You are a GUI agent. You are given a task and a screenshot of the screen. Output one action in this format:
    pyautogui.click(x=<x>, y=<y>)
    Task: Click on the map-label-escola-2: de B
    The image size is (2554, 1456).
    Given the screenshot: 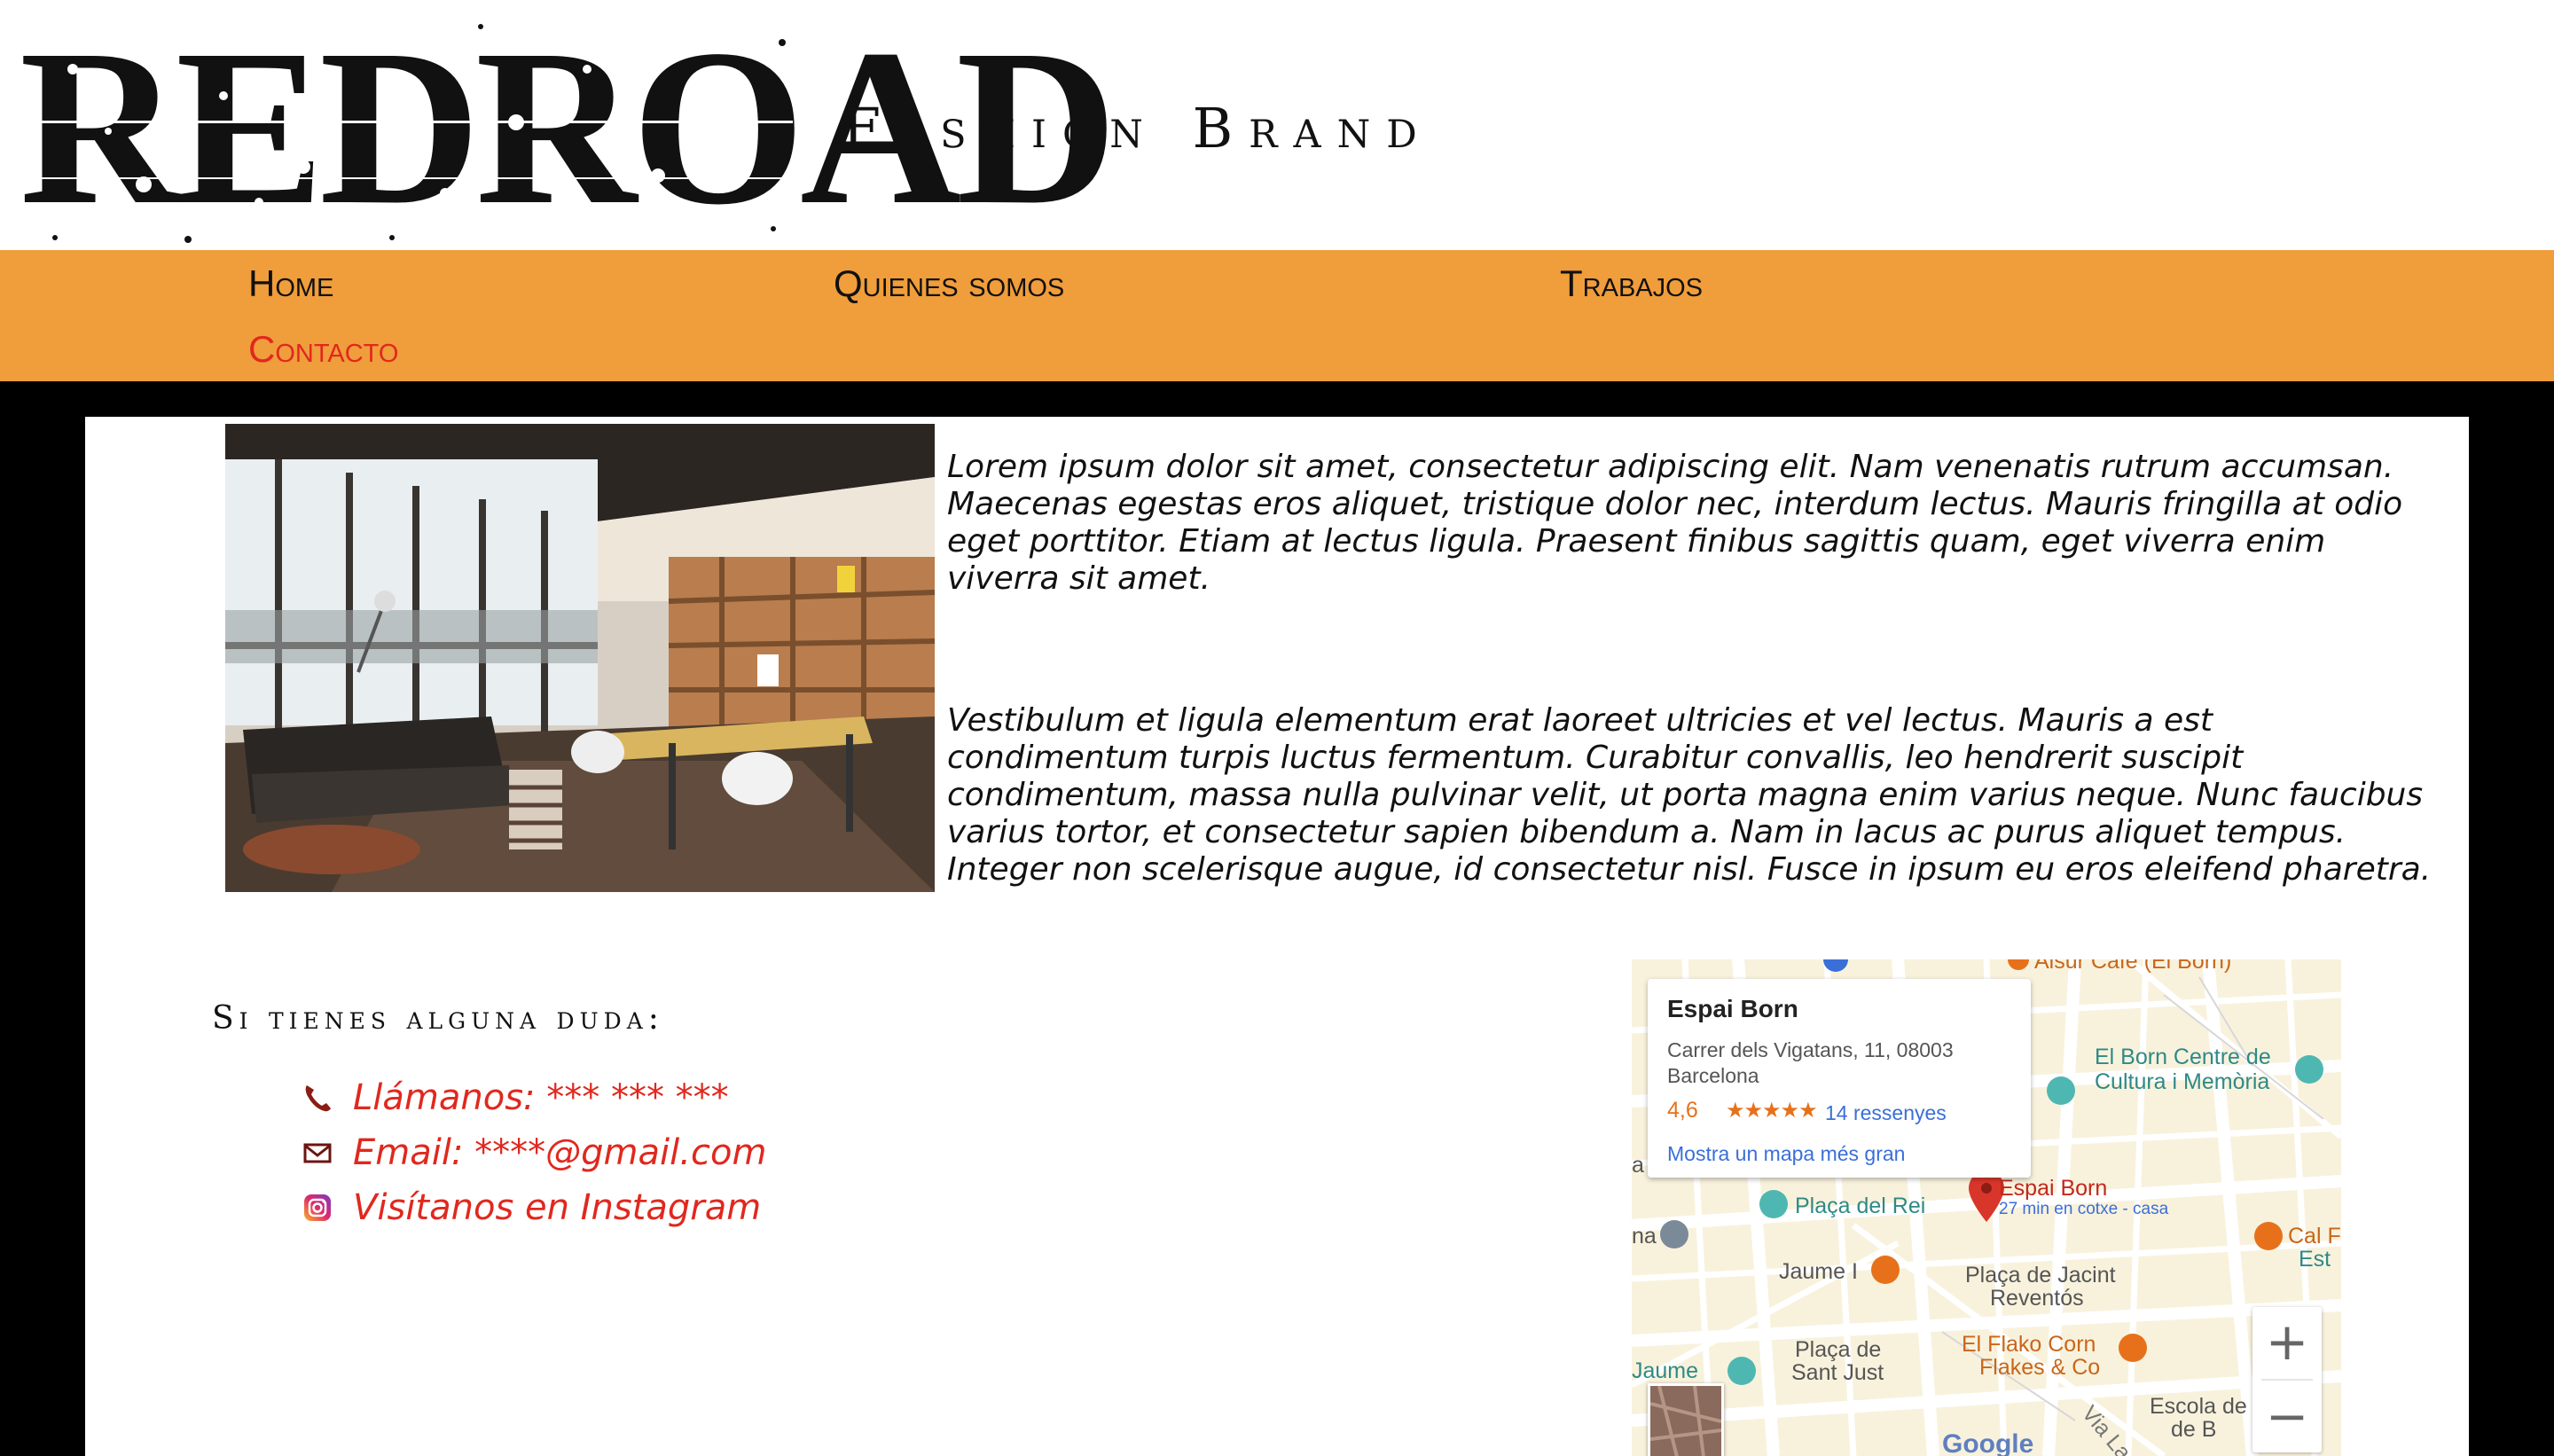 What is the action you would take?
    pyautogui.click(x=2194, y=1429)
    